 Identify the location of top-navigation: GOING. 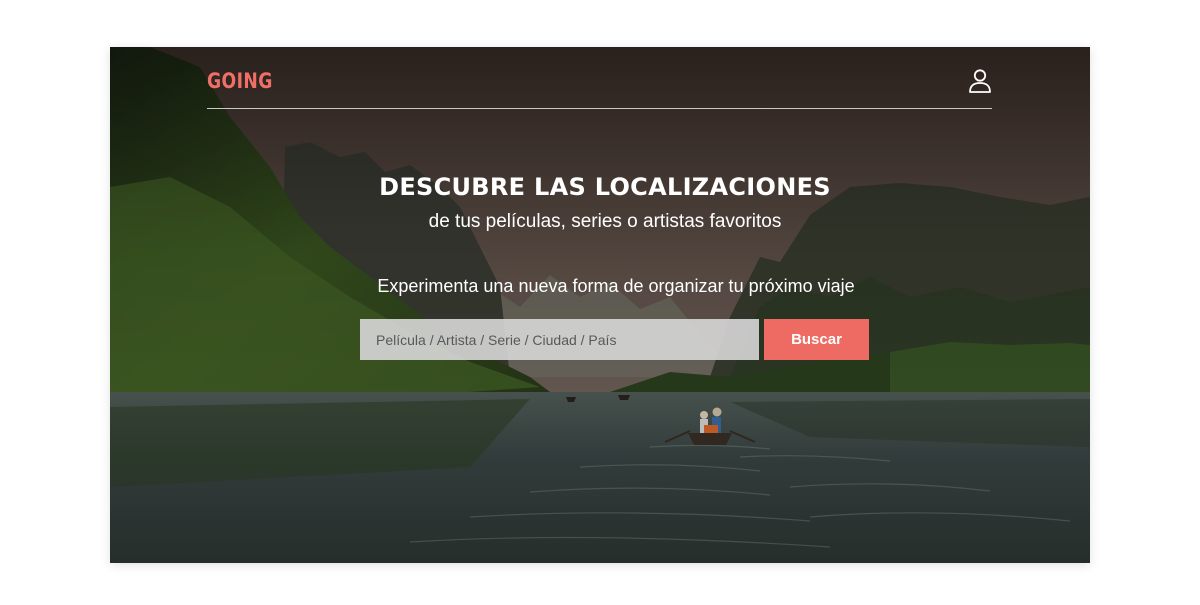
(599, 78).